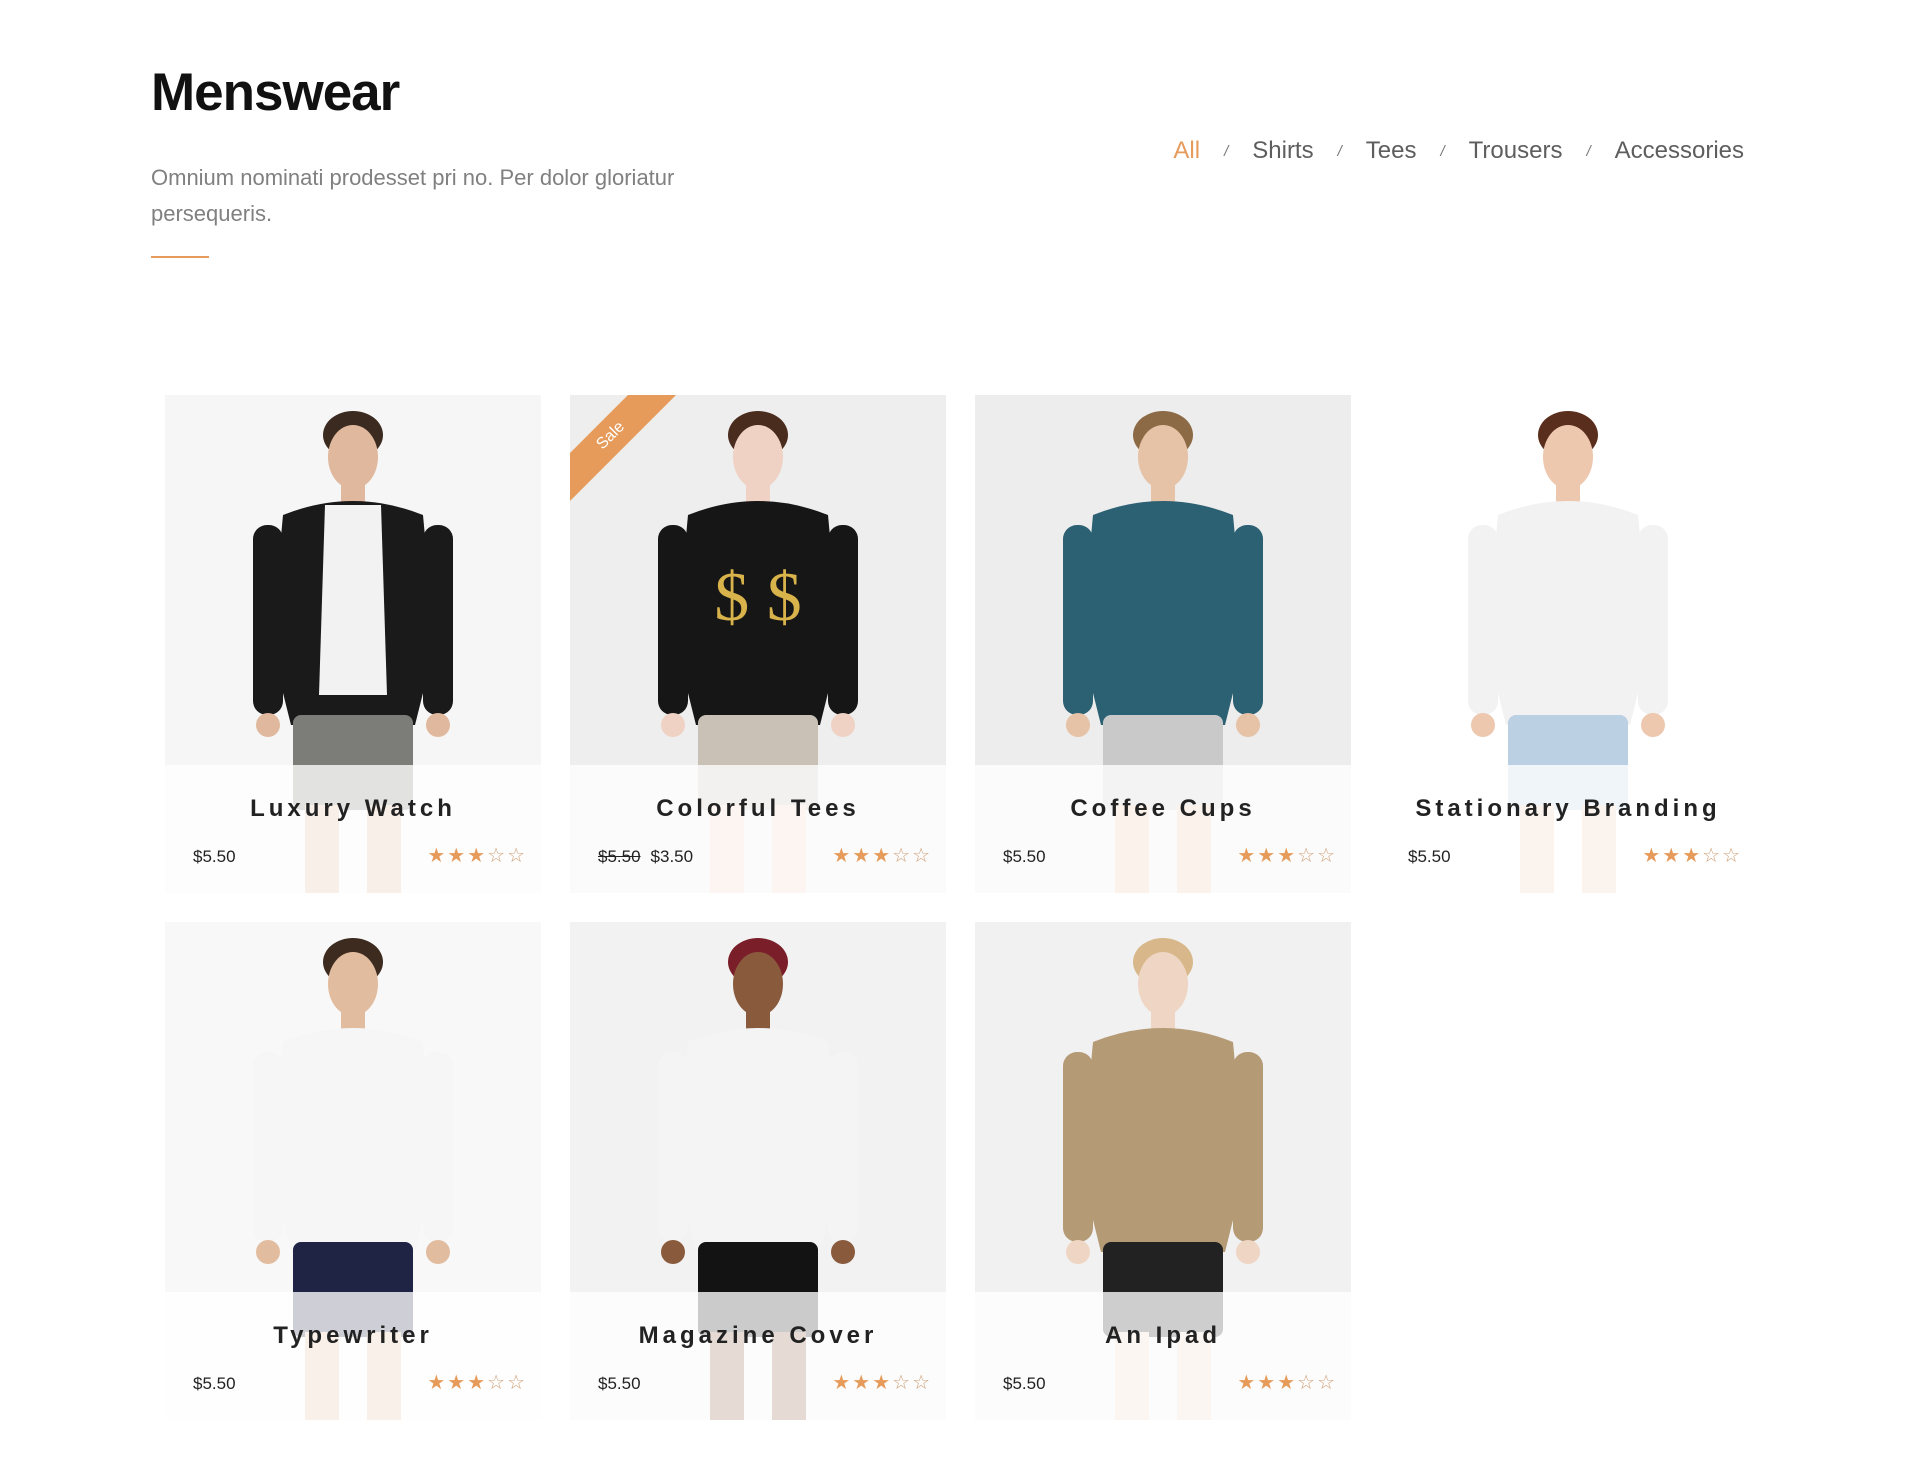 Image resolution: width=1920 pixels, height=1476 pixels. Describe the element at coordinates (353, 1356) in the screenshot. I see `product-info: Typewriter $5.50 ★★★☆☆` at that location.